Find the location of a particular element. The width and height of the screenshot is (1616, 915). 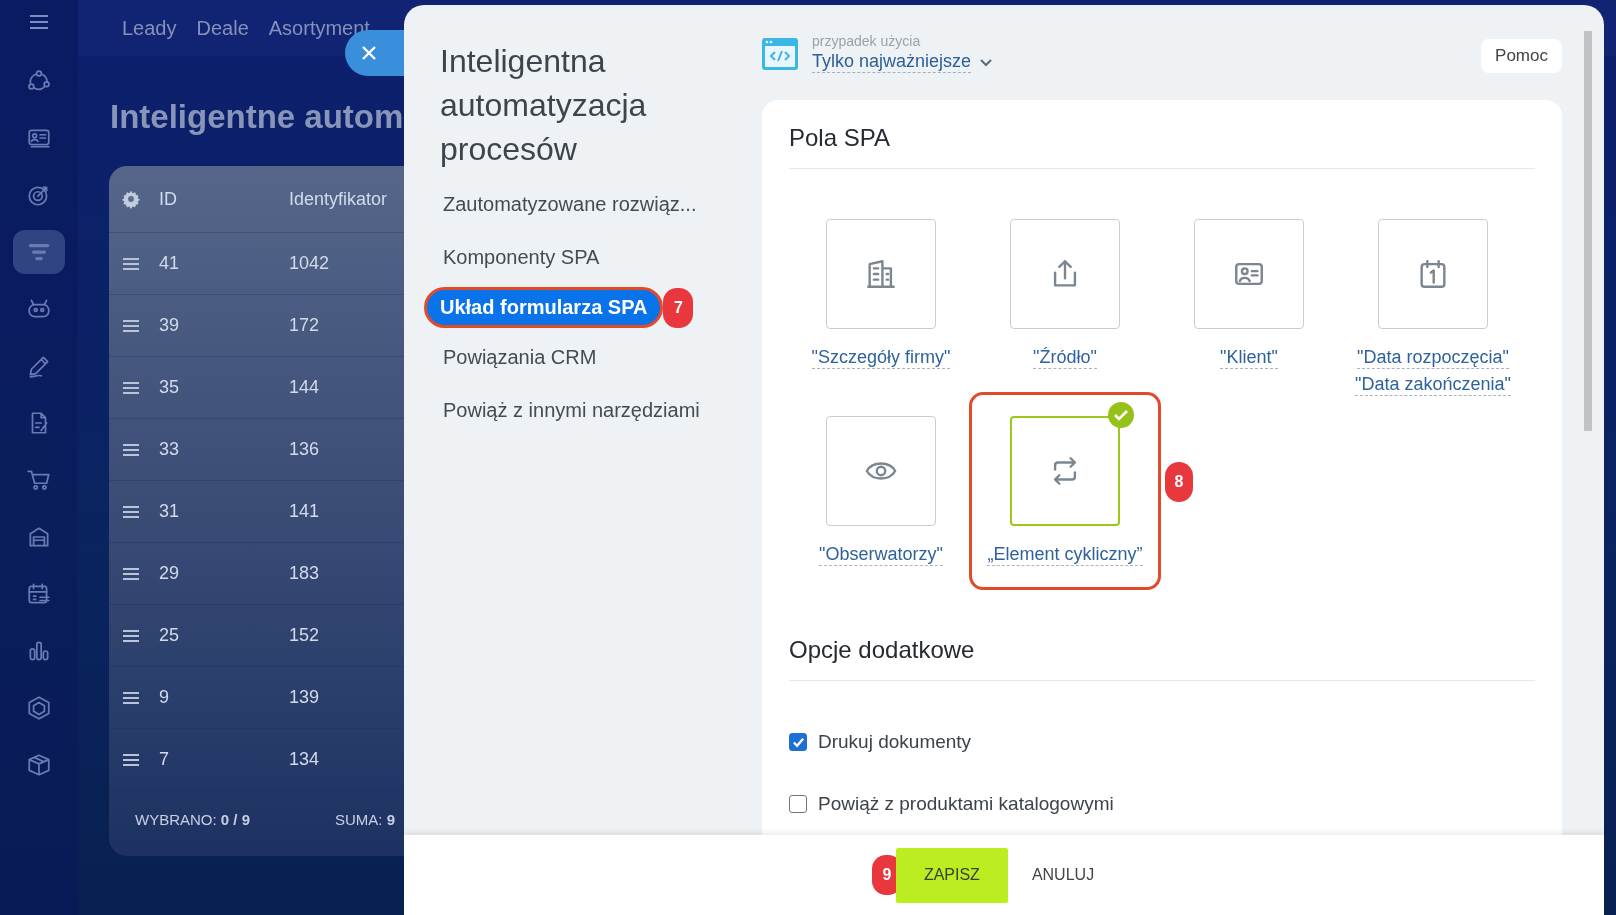

checkbox-label: Powiąż z produktami katalogowymi is located at coordinates (966, 804).